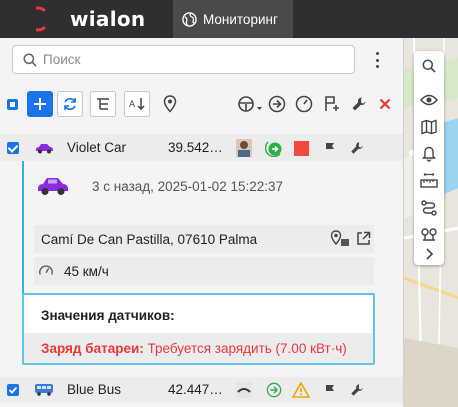  What do you see at coordinates (188, 186) in the screenshot?
I see `last-message-time: 3 с назад, 2025-01-02 15:22:37` at bounding box center [188, 186].